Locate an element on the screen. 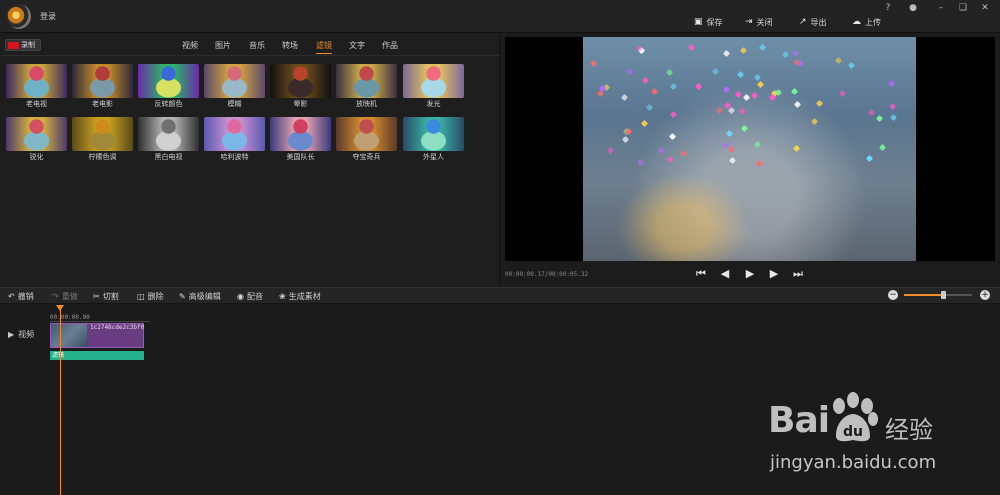 This screenshot has height=495, width=1000. skip-end-icon: ⏭ is located at coordinates (798, 274).